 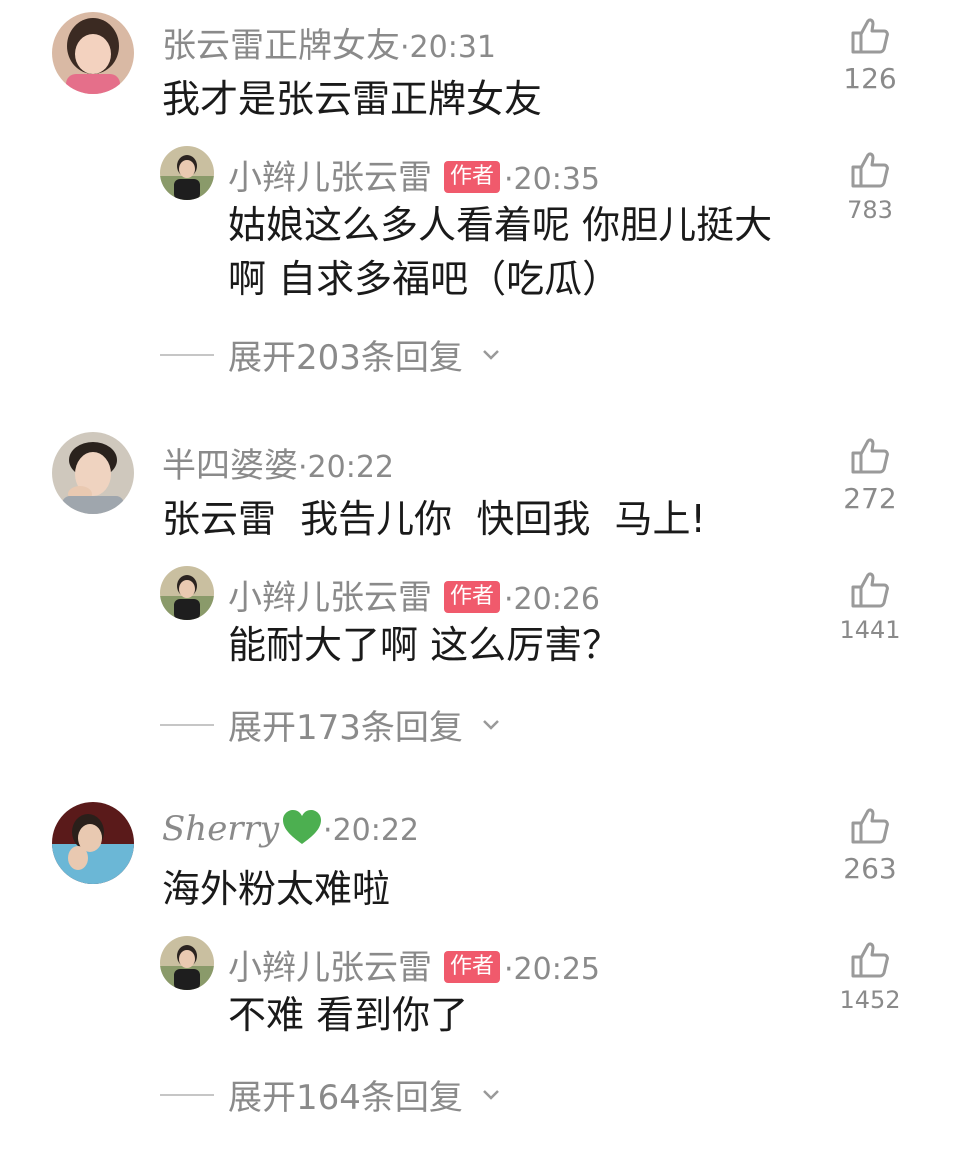 What do you see at coordinates (220, 829) in the screenshot?
I see `username: Sherry` at bounding box center [220, 829].